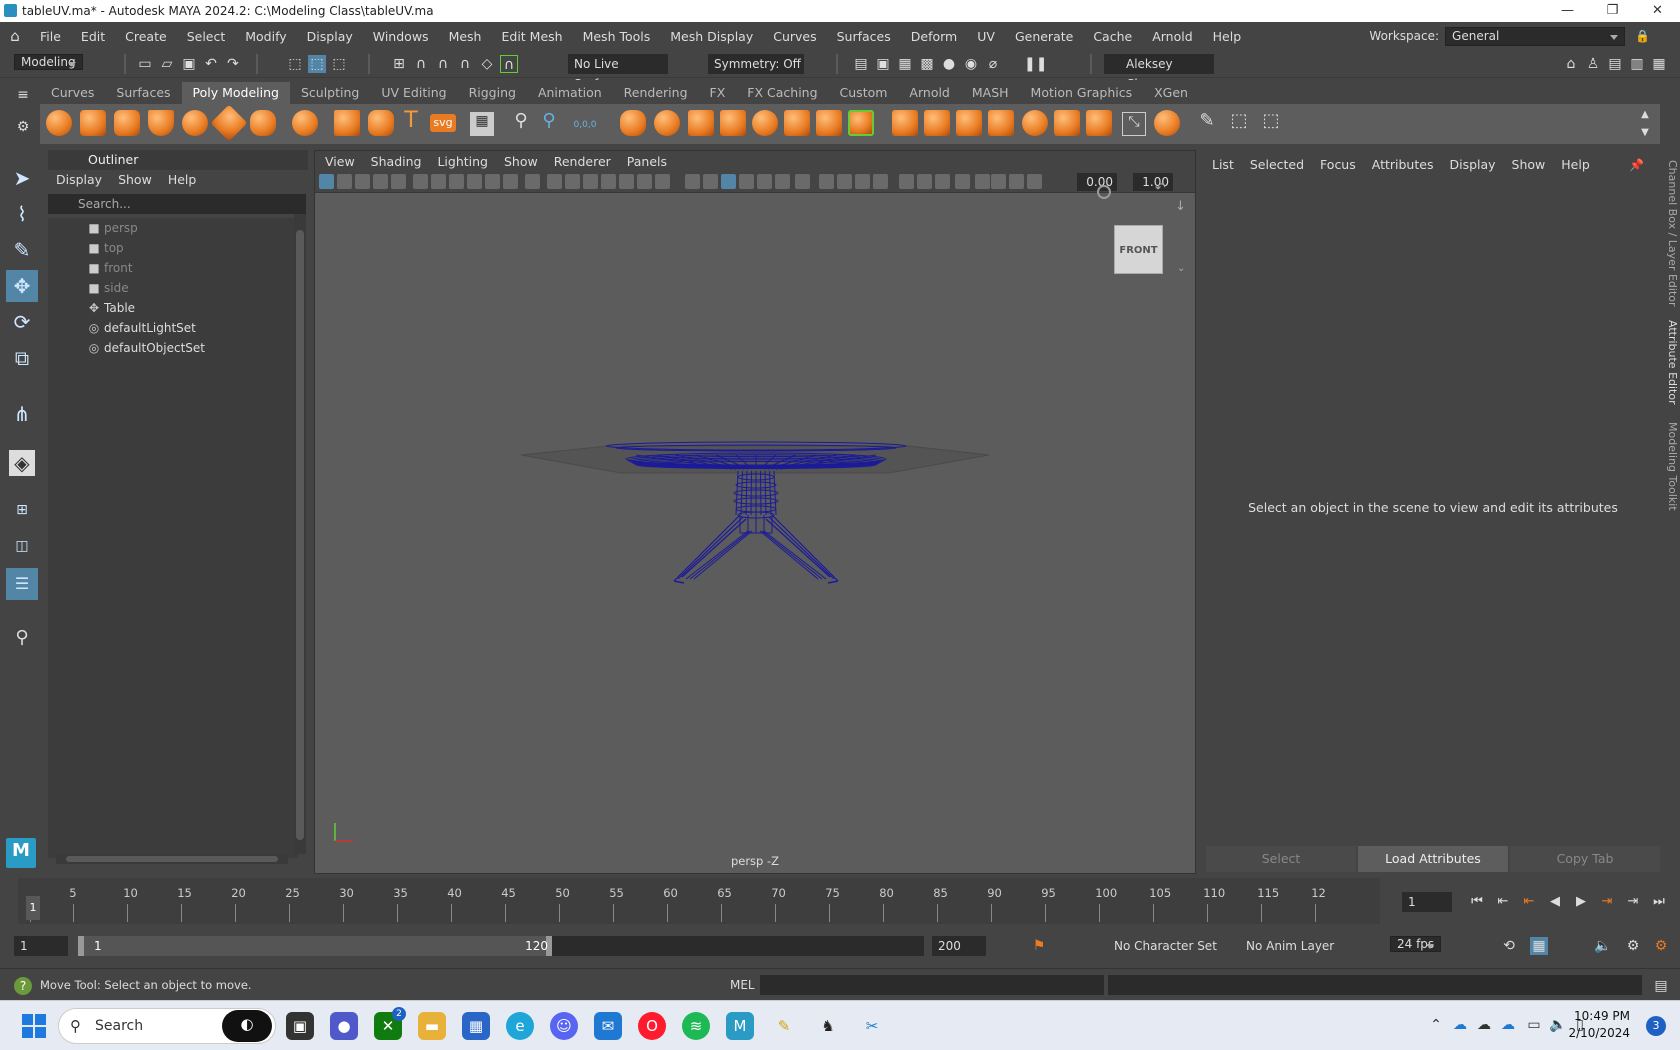 The height and width of the screenshot is (1050, 1680). What do you see at coordinates (22, 358) in the screenshot?
I see `scale-tool-icon: ⧉` at bounding box center [22, 358].